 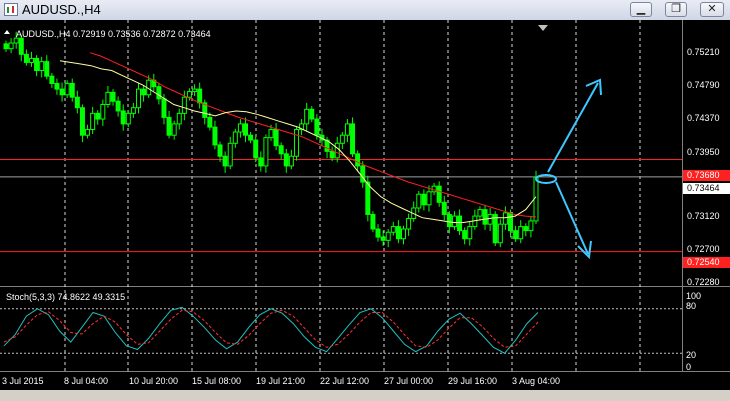 I want to click on minimize-icon: ▁, so click(x=641, y=9).